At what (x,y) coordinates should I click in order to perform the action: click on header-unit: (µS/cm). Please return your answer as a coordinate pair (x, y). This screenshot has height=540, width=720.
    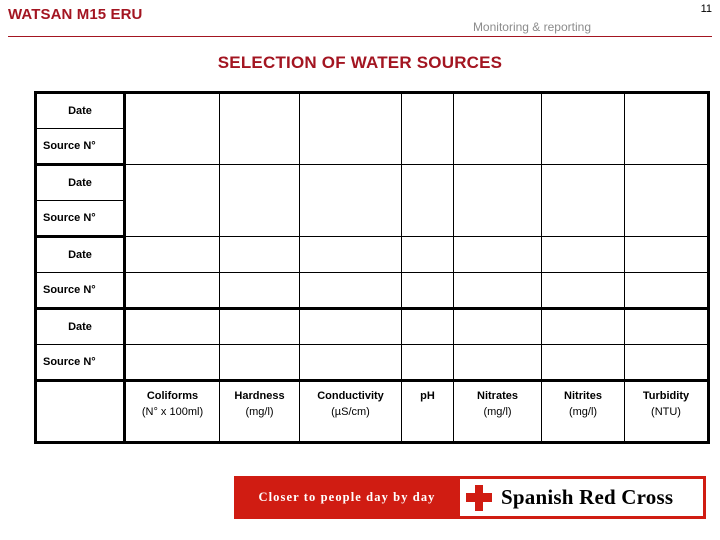
    Looking at the image, I should click on (350, 411).